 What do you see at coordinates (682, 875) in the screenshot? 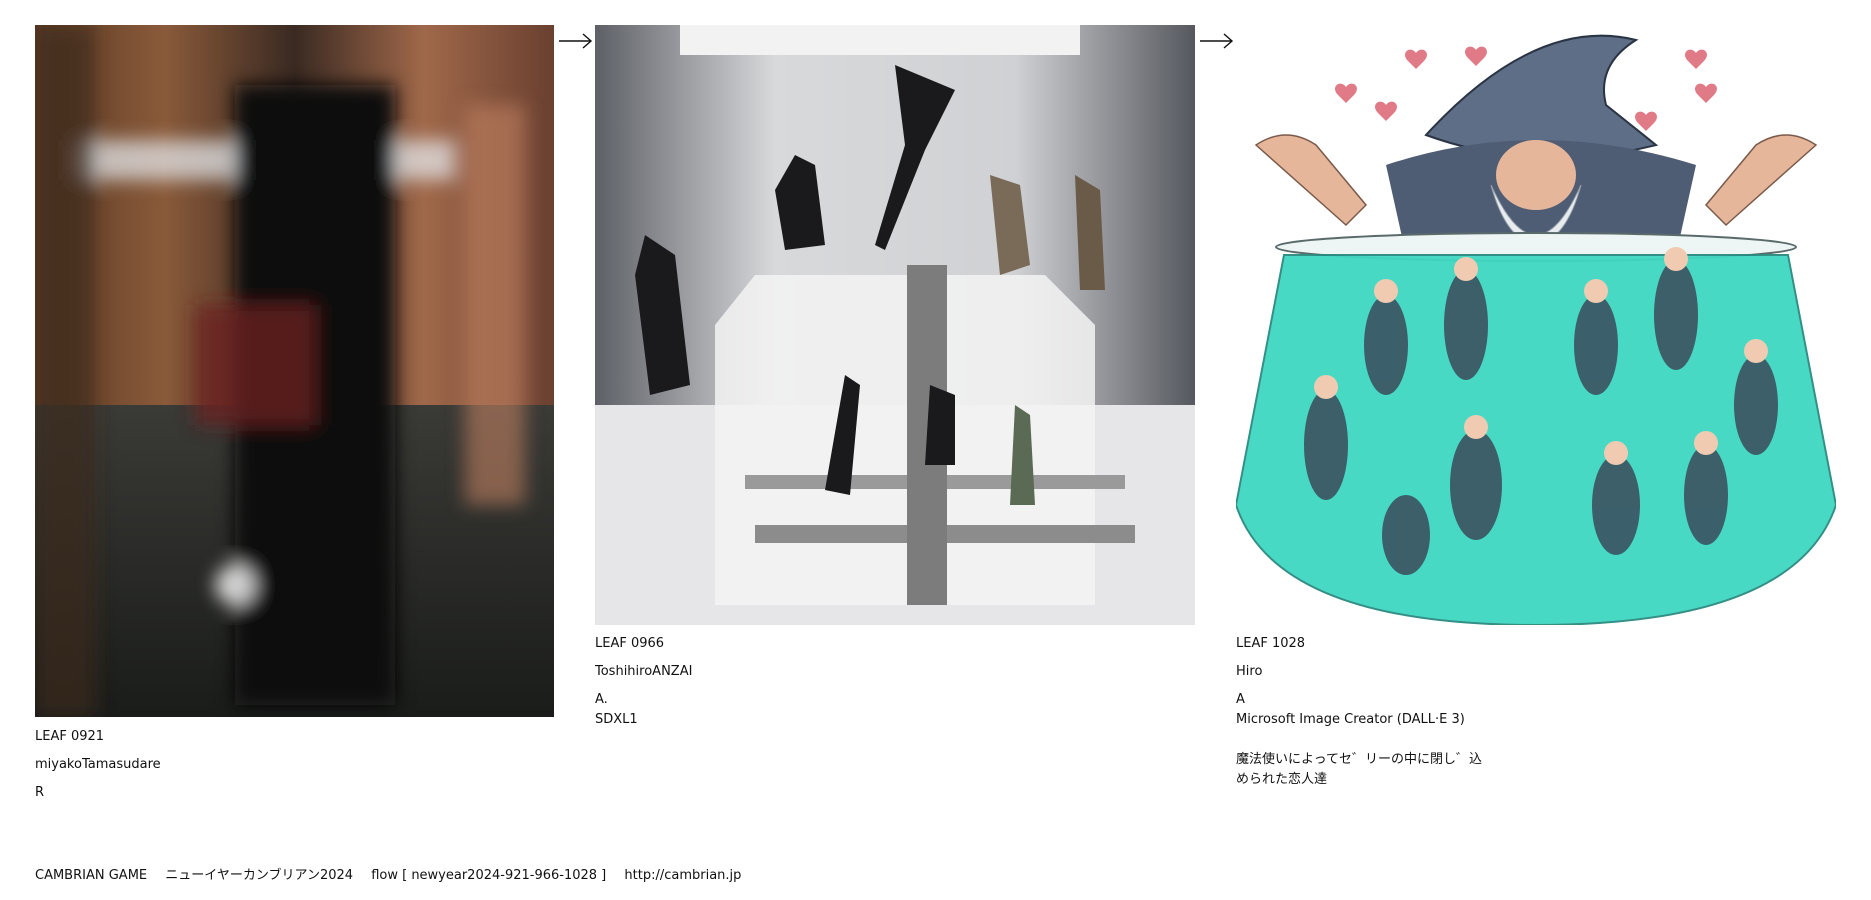
I see `site-link: http://cambrian.jp` at bounding box center [682, 875].